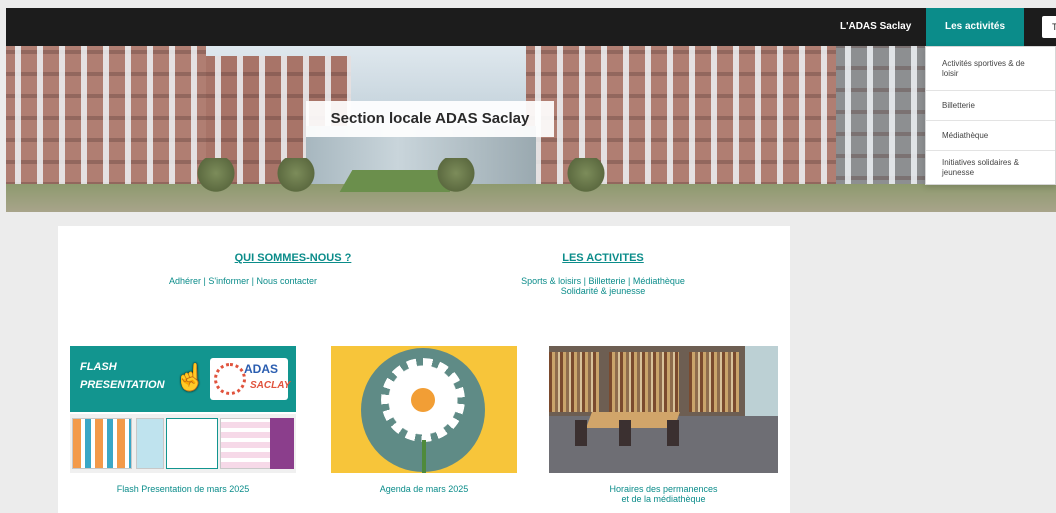 The width and height of the screenshot is (1056, 513). What do you see at coordinates (990, 136) in the screenshot?
I see `dropdown-item-mediatheque: Médiathèque` at bounding box center [990, 136].